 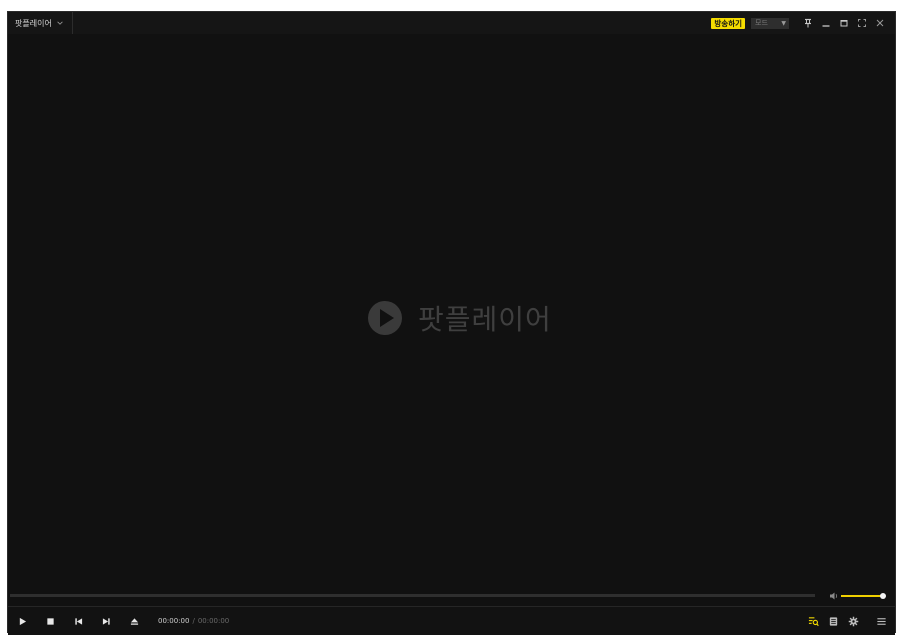 I want to click on volume-slider, so click(x=863, y=596).